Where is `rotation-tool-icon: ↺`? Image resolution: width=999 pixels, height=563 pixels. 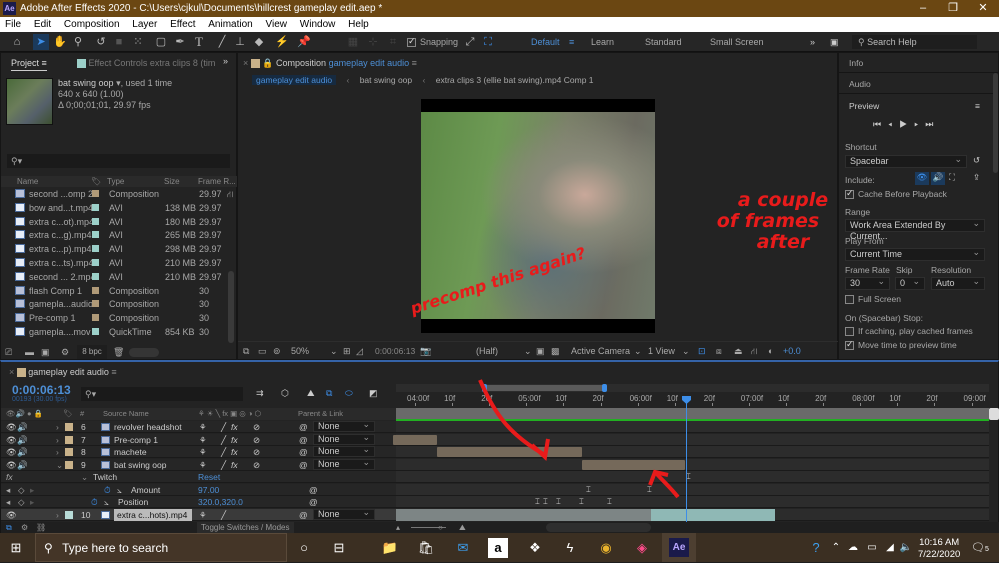 rotation-tool-icon: ↺ is located at coordinates (101, 42).